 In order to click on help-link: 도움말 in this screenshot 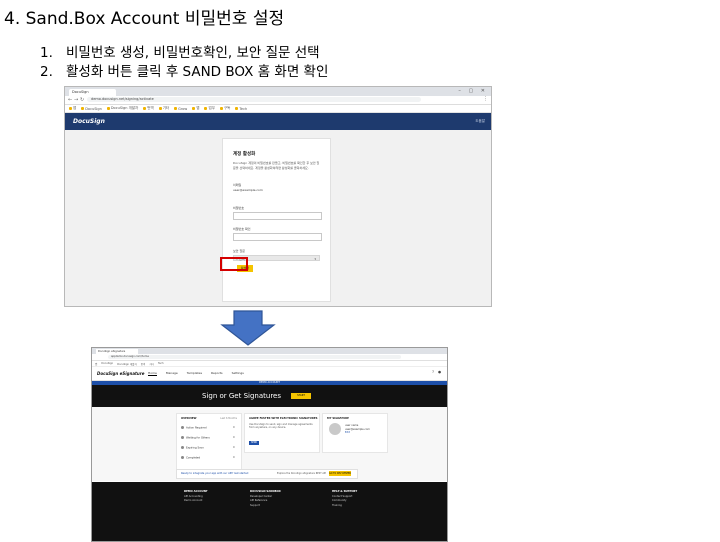, I will do `click(480, 121)`.